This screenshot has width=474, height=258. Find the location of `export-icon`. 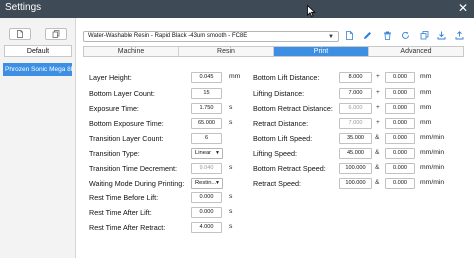

export-icon is located at coordinates (459, 35).